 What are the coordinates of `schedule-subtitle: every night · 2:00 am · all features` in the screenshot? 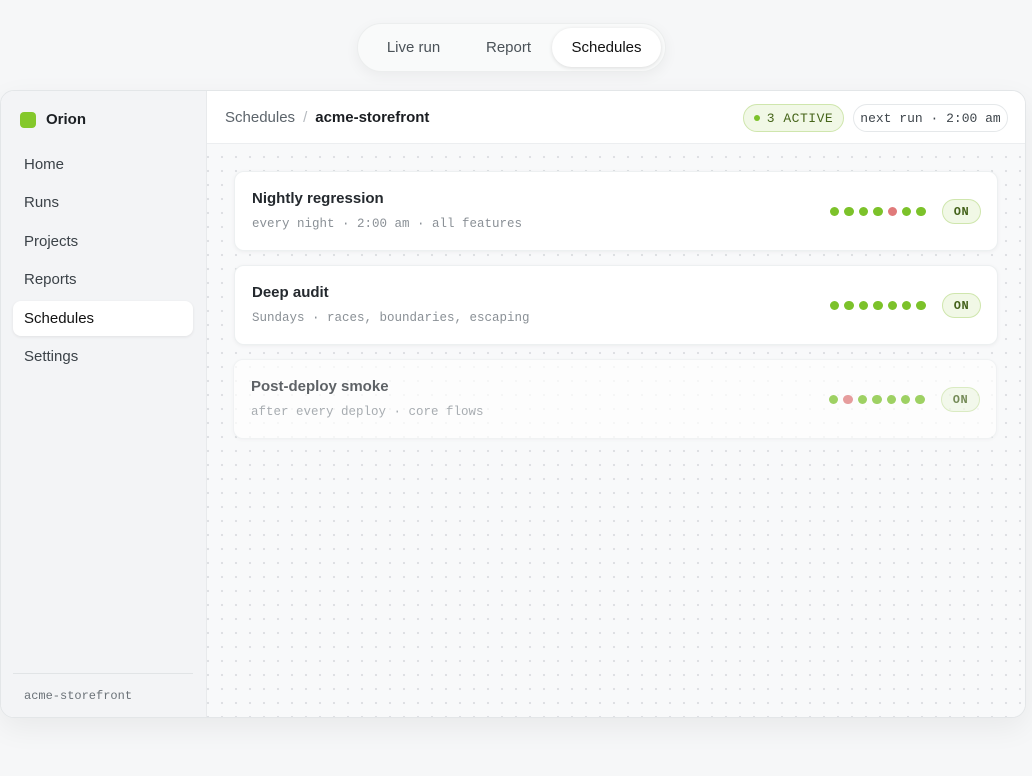 It's located at (387, 224).